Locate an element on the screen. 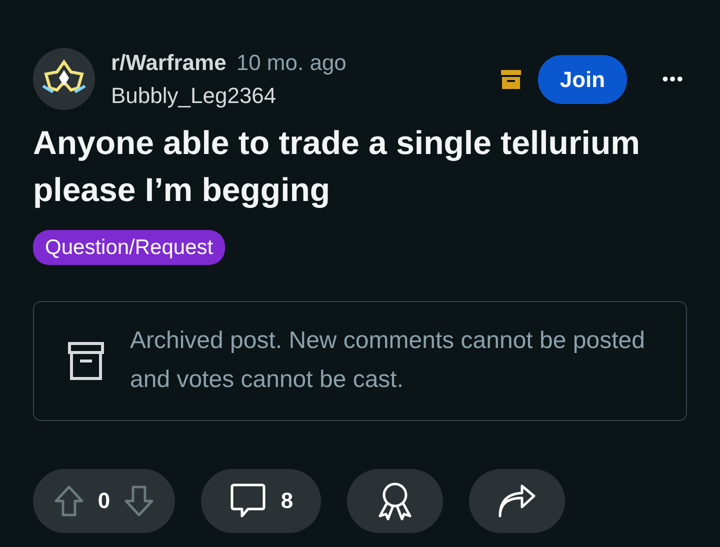 The width and height of the screenshot is (720, 547). post-title: Anyone able to trade a single tellurium please I’m begging is located at coordinates (337, 166).